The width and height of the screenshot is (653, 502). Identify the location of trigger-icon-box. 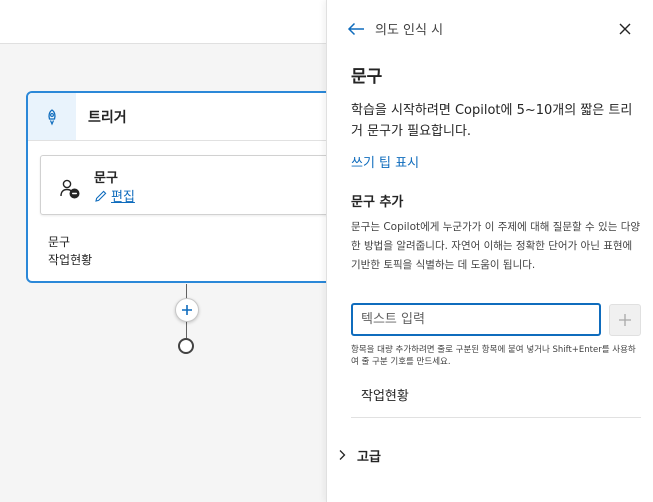
(52, 116).